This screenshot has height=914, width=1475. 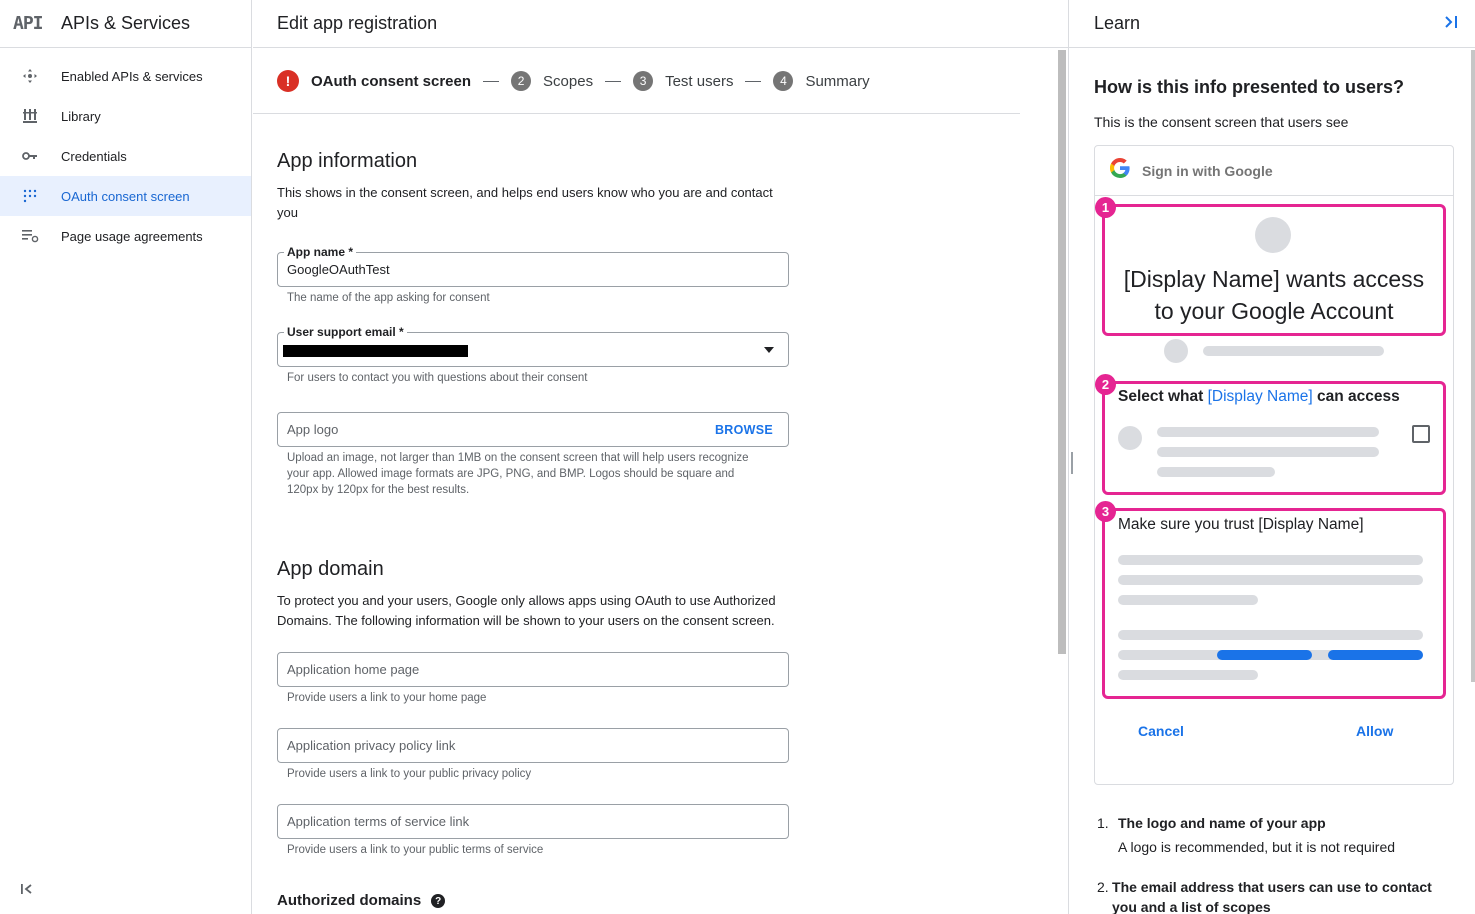 I want to click on google-logo-icon, so click(x=1119, y=170).